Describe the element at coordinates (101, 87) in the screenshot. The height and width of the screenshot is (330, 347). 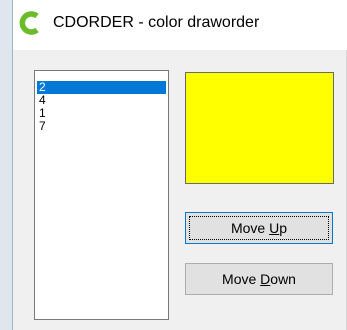
I see `list-item: 2` at that location.